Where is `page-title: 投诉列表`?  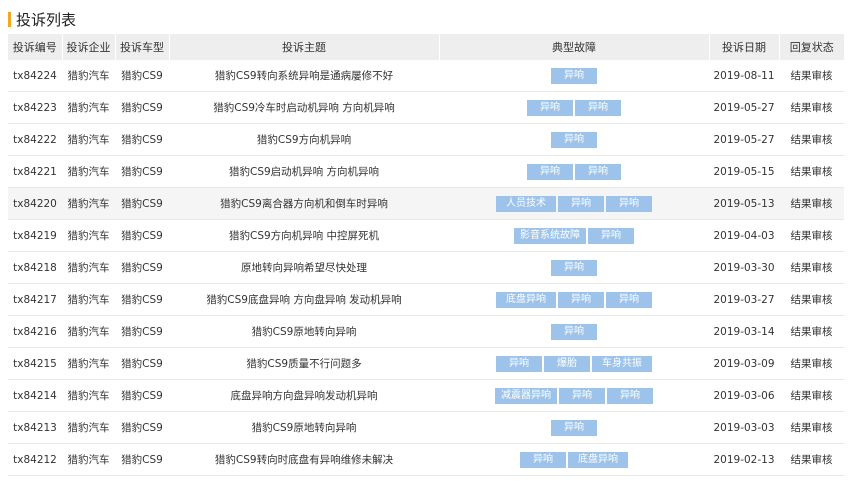 page-title: 投诉列表 is located at coordinates (42, 19).